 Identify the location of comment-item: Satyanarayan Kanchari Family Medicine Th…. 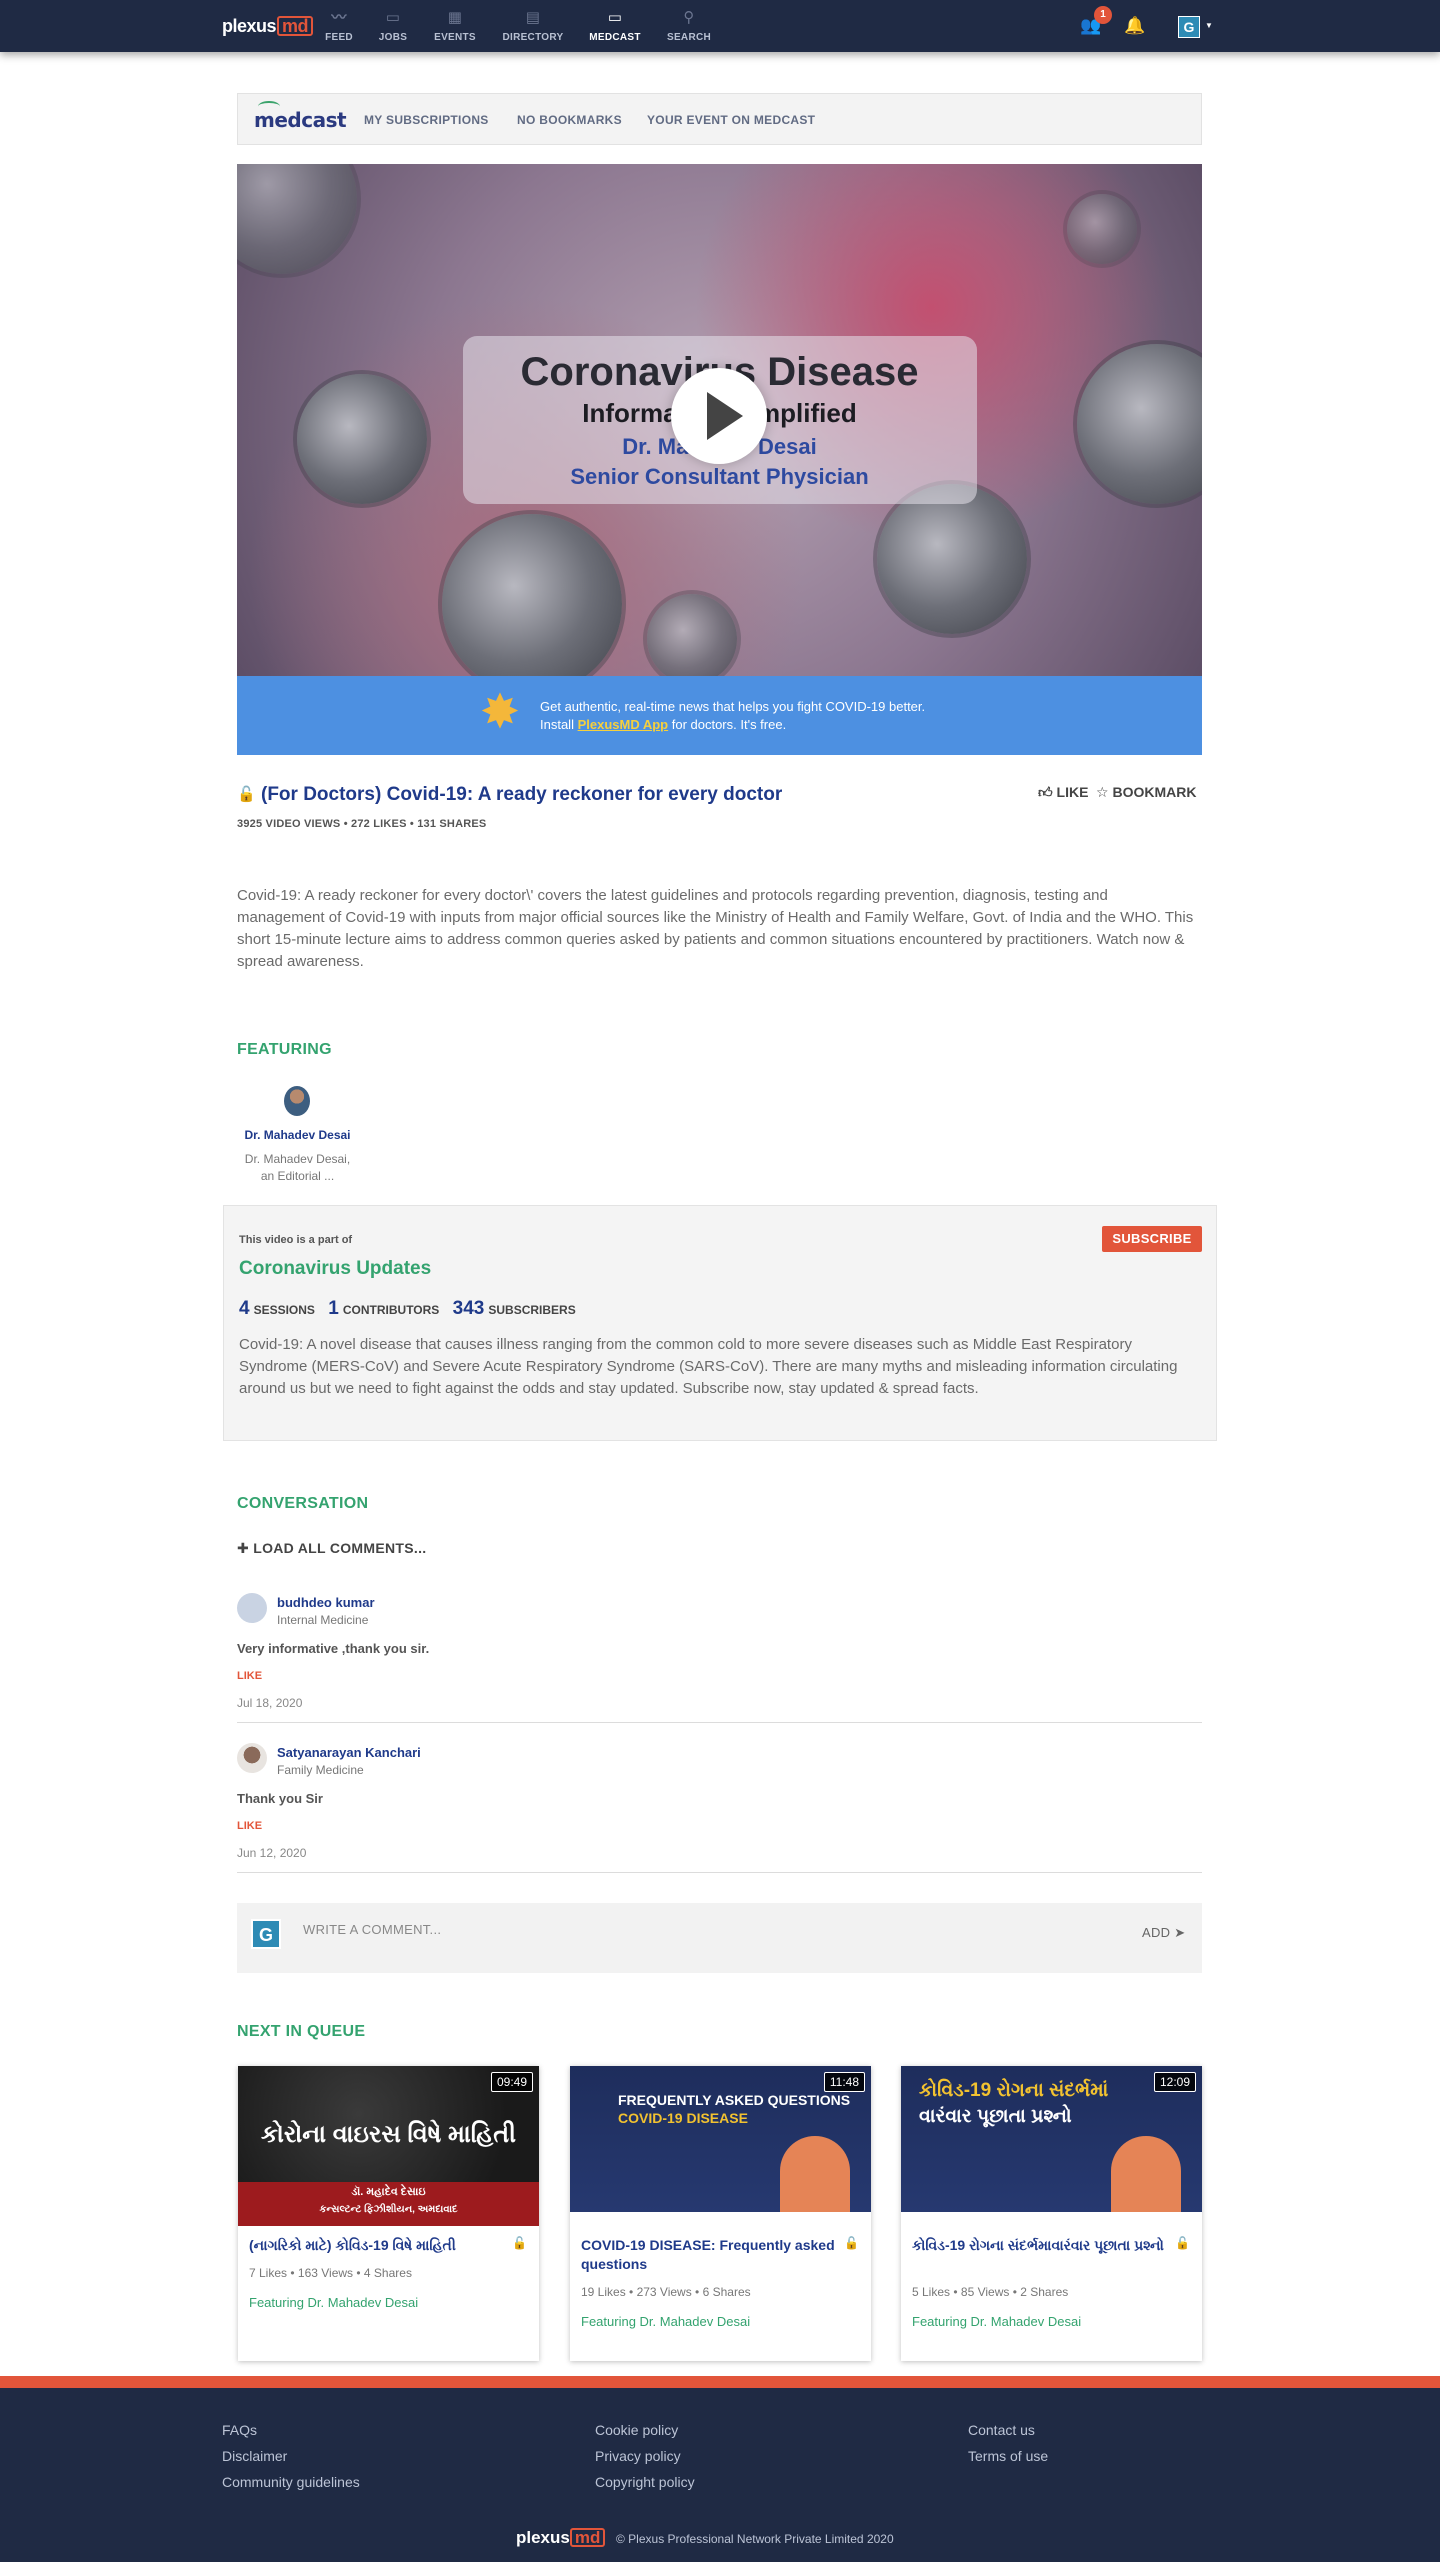
(719, 1808).